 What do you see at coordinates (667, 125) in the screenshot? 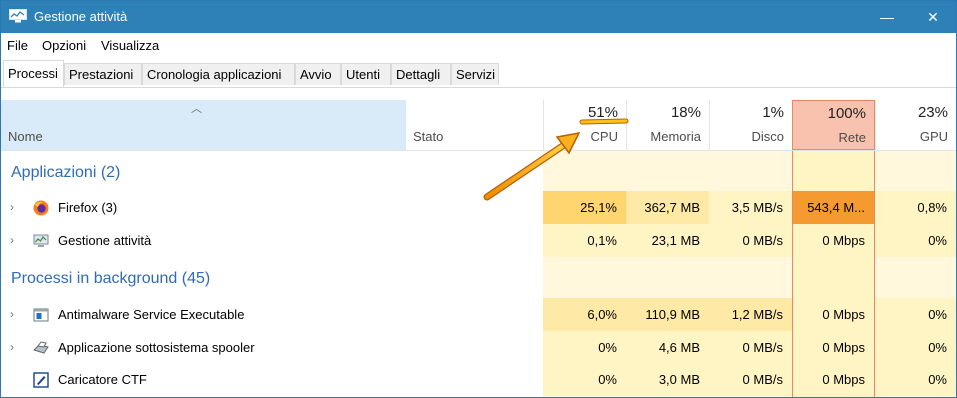
I see `column-memory: 18% Memoria` at bounding box center [667, 125].